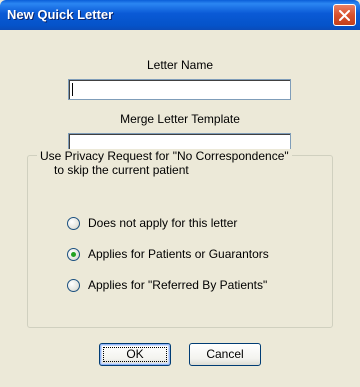 The width and height of the screenshot is (360, 387). Describe the element at coordinates (60, 14) in the screenshot. I see `window-title: New Quick Letter` at that location.